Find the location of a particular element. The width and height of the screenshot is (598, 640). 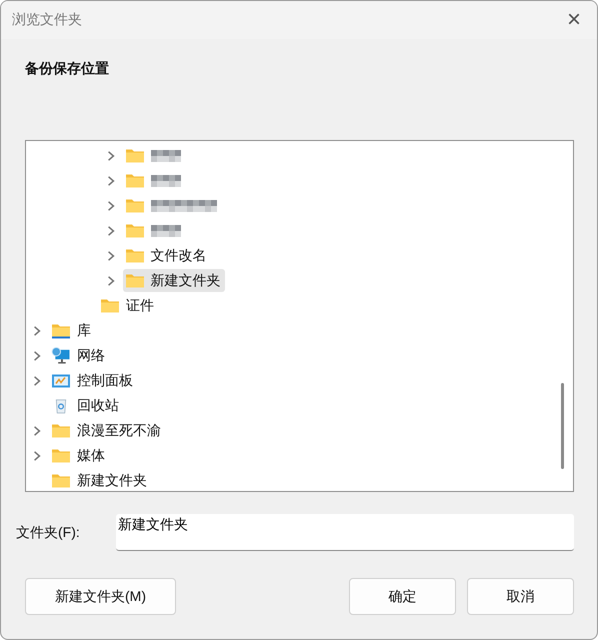

item-label: 回收站 is located at coordinates (98, 405).